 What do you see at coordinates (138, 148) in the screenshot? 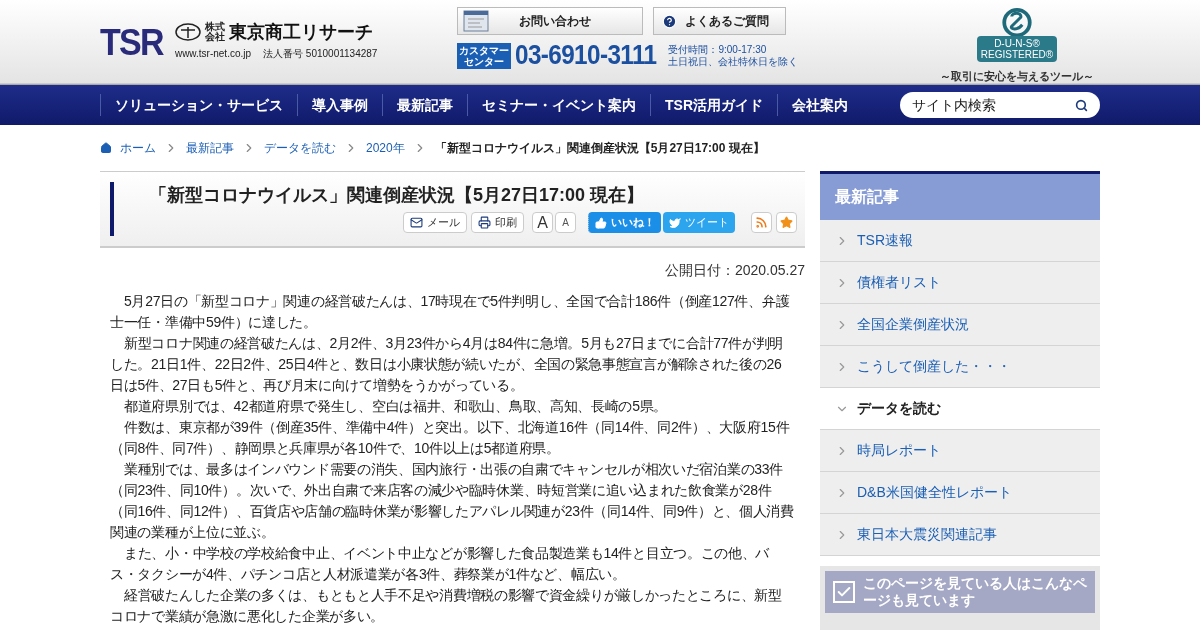
I see `breadcrumb-link: ホーム` at bounding box center [138, 148].